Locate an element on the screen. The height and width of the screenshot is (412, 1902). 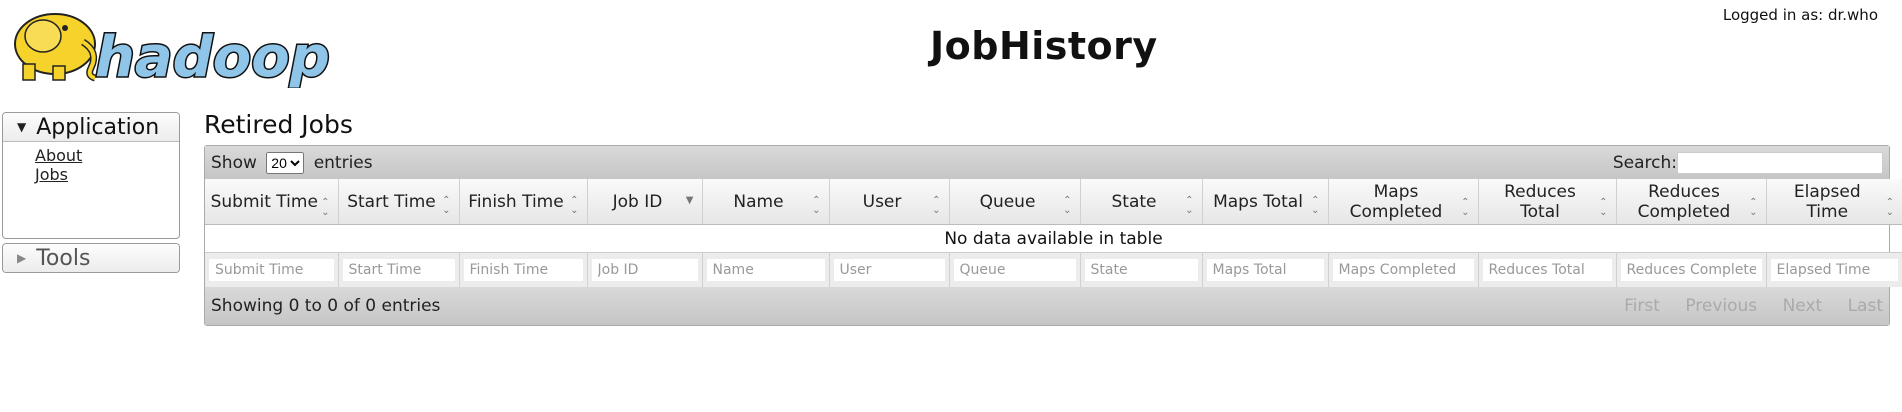
search-label: Search: is located at coordinates (1644, 162).